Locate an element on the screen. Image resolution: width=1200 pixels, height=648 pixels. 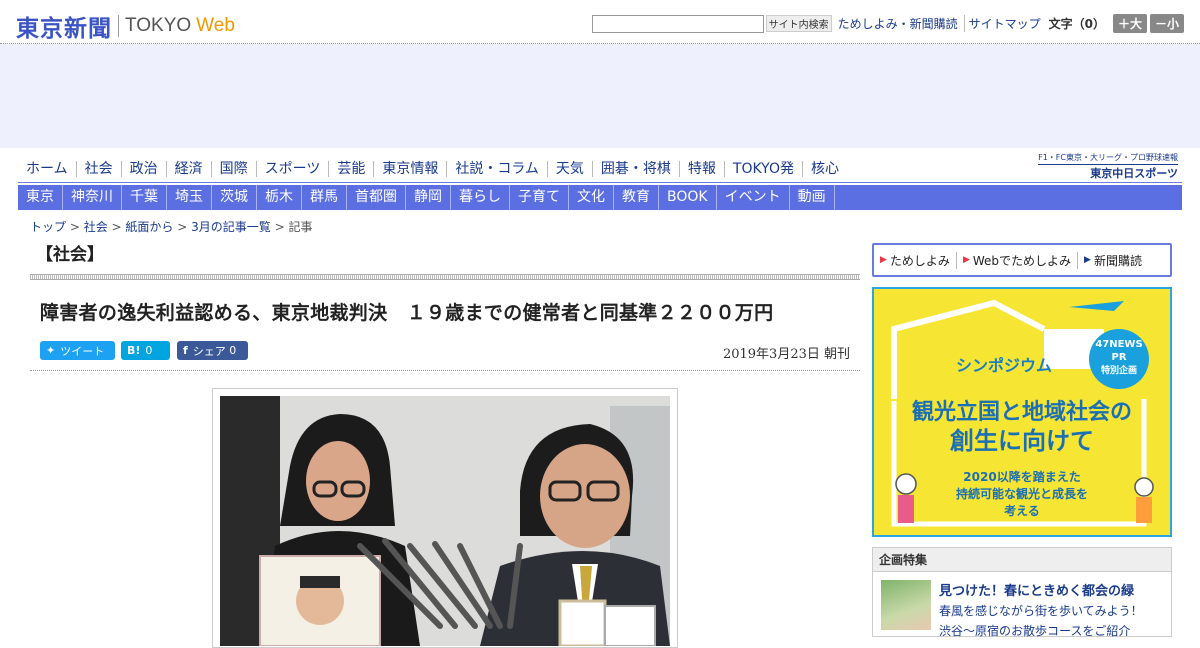
region-tochigi: 栃木 is located at coordinates (279, 197).